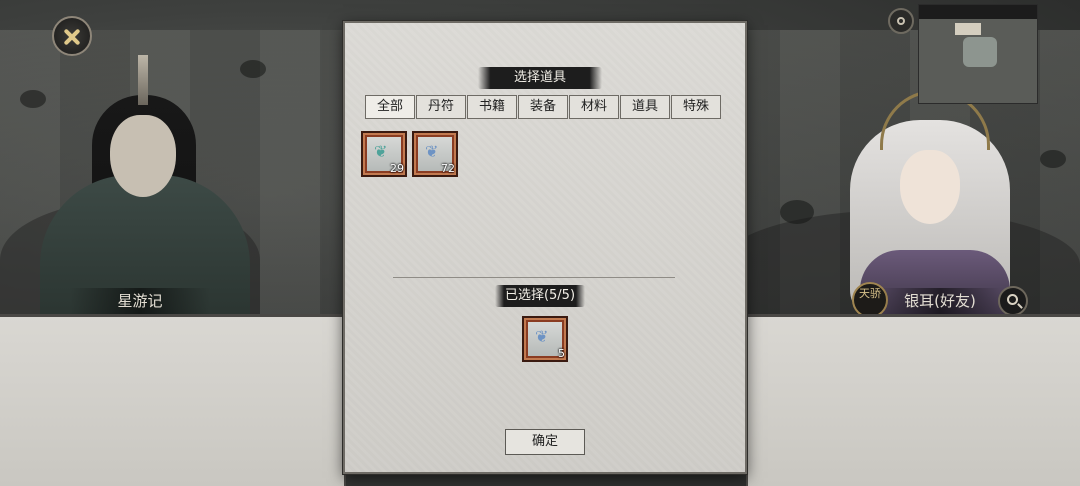  I want to click on handle, so click(1020, 306).